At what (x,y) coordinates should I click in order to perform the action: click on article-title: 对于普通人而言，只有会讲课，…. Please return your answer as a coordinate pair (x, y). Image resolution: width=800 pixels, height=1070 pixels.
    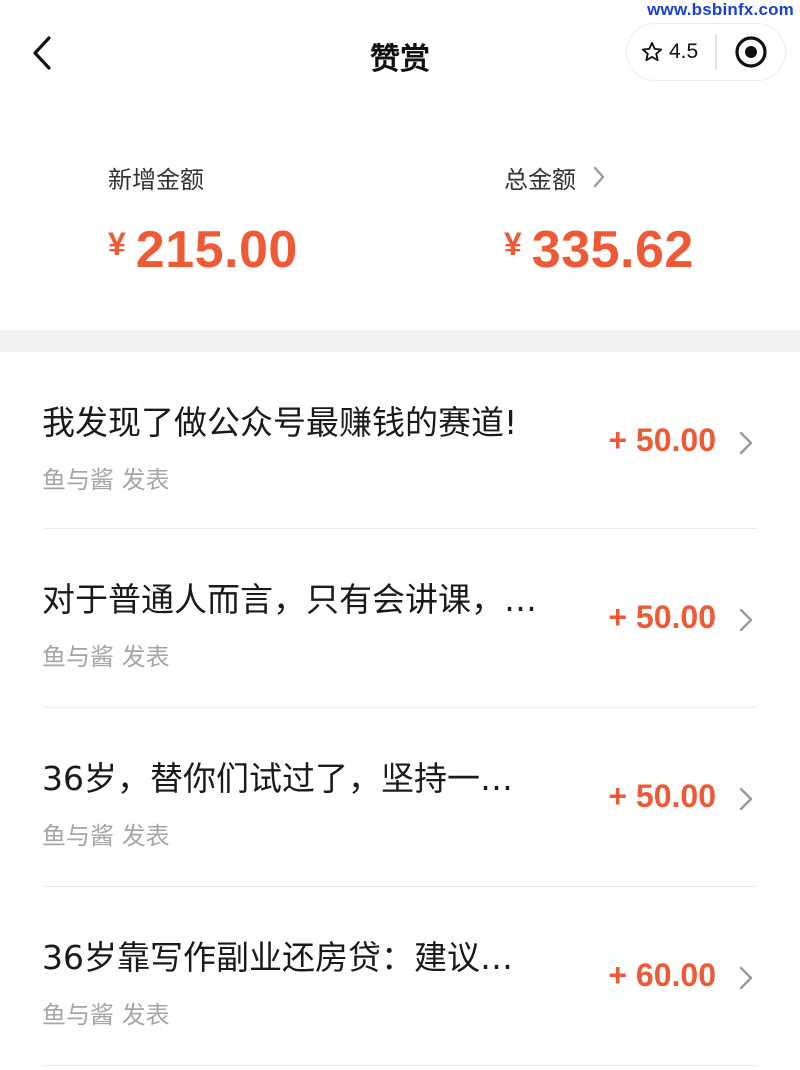
    Looking at the image, I should click on (289, 599).